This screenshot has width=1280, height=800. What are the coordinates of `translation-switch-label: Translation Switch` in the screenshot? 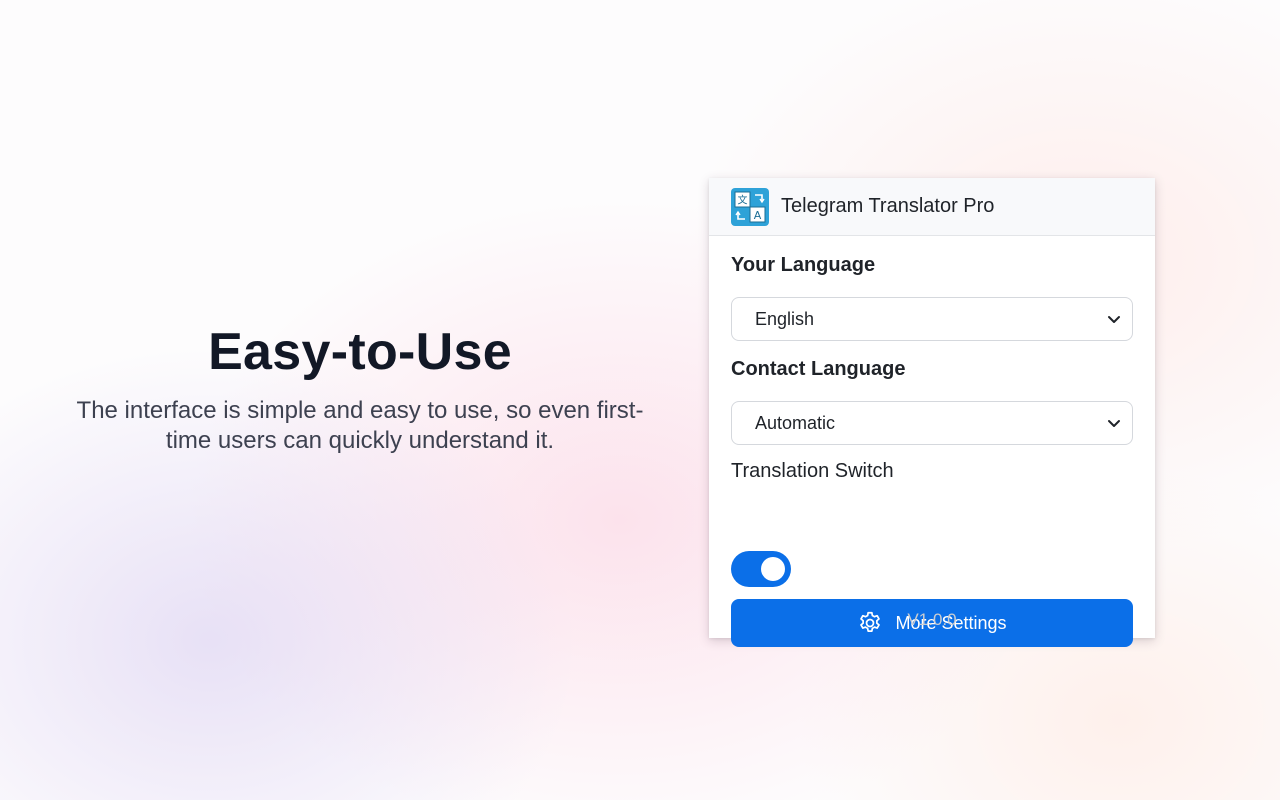 It's located at (812, 471).